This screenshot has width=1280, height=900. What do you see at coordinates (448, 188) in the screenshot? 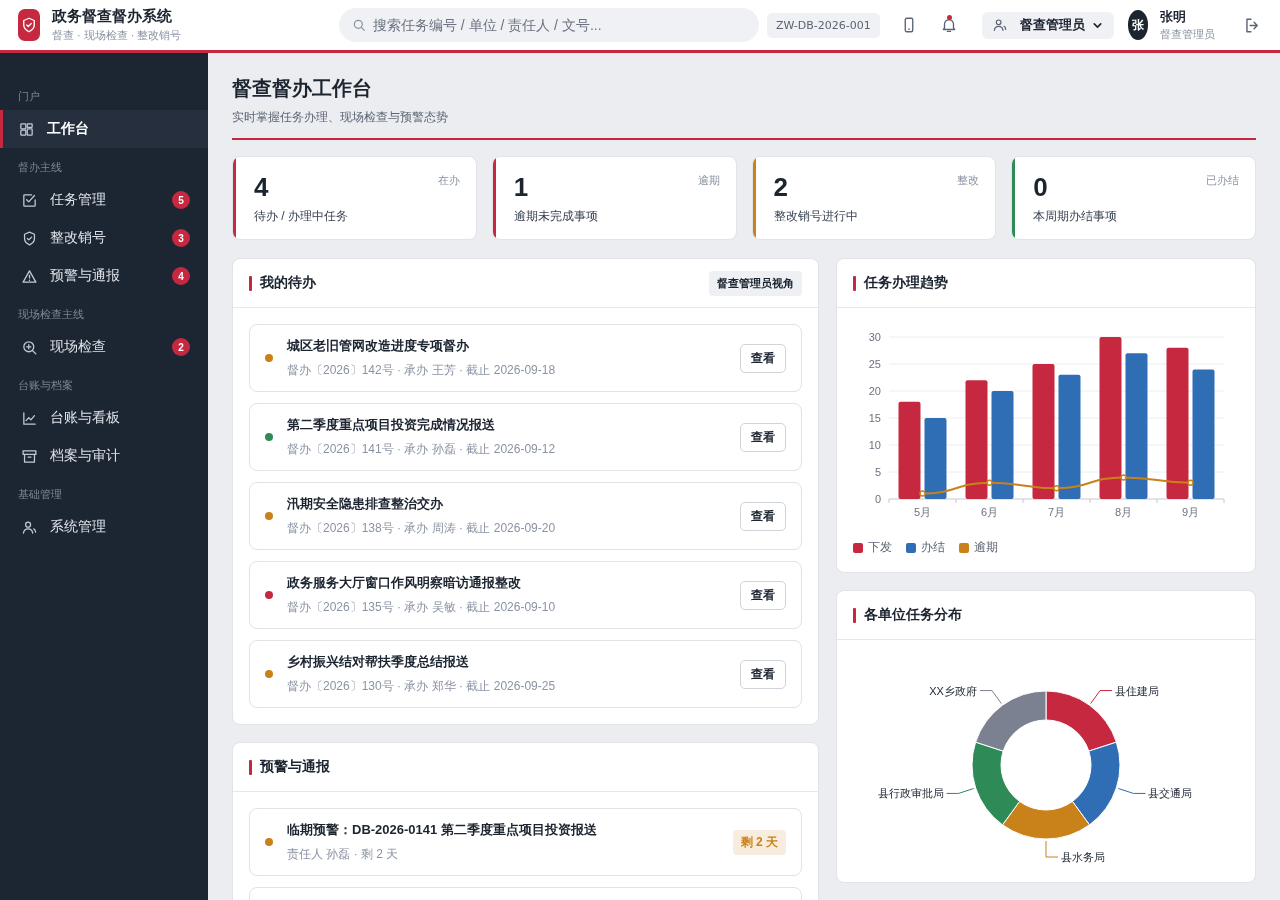
I see `stat-tag: 在办` at bounding box center [448, 188].